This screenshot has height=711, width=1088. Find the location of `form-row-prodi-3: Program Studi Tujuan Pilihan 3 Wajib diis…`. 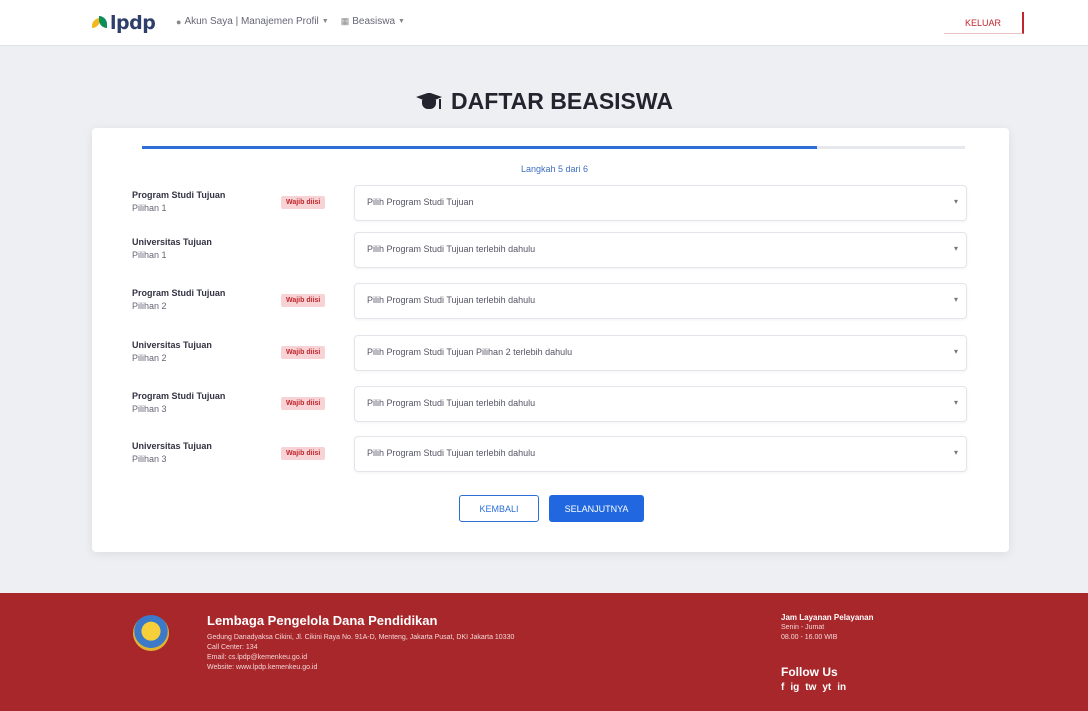

form-row-prodi-3: Program Studi Tujuan Pilihan 3 Wajib diis… is located at coordinates (552, 404).